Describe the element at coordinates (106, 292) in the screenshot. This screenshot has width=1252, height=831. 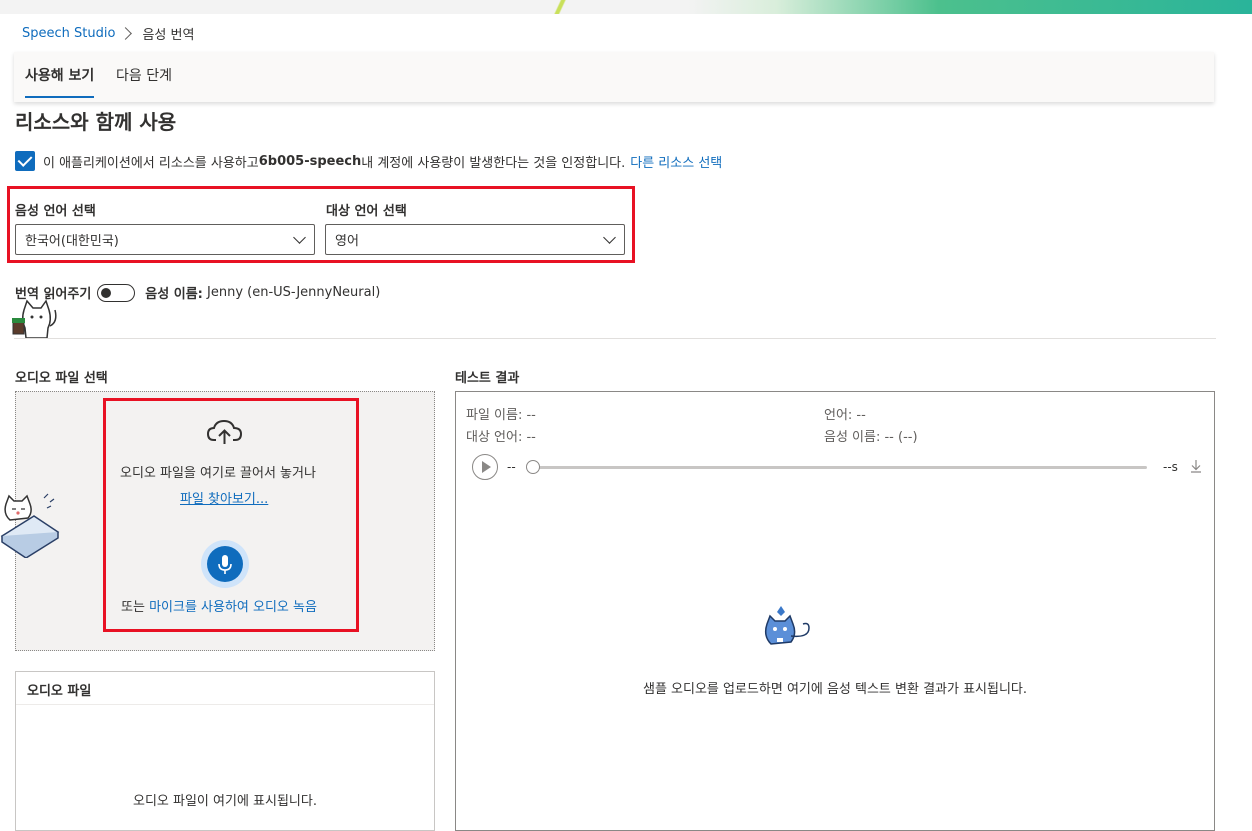
I see `toggle-knob` at that location.